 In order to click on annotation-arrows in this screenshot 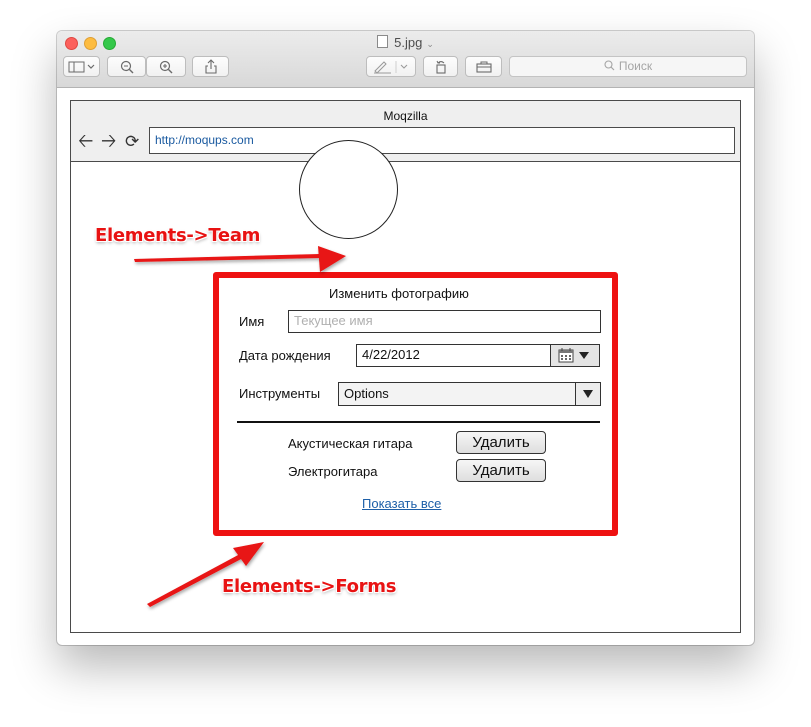, I will do `click(240, 426)`.